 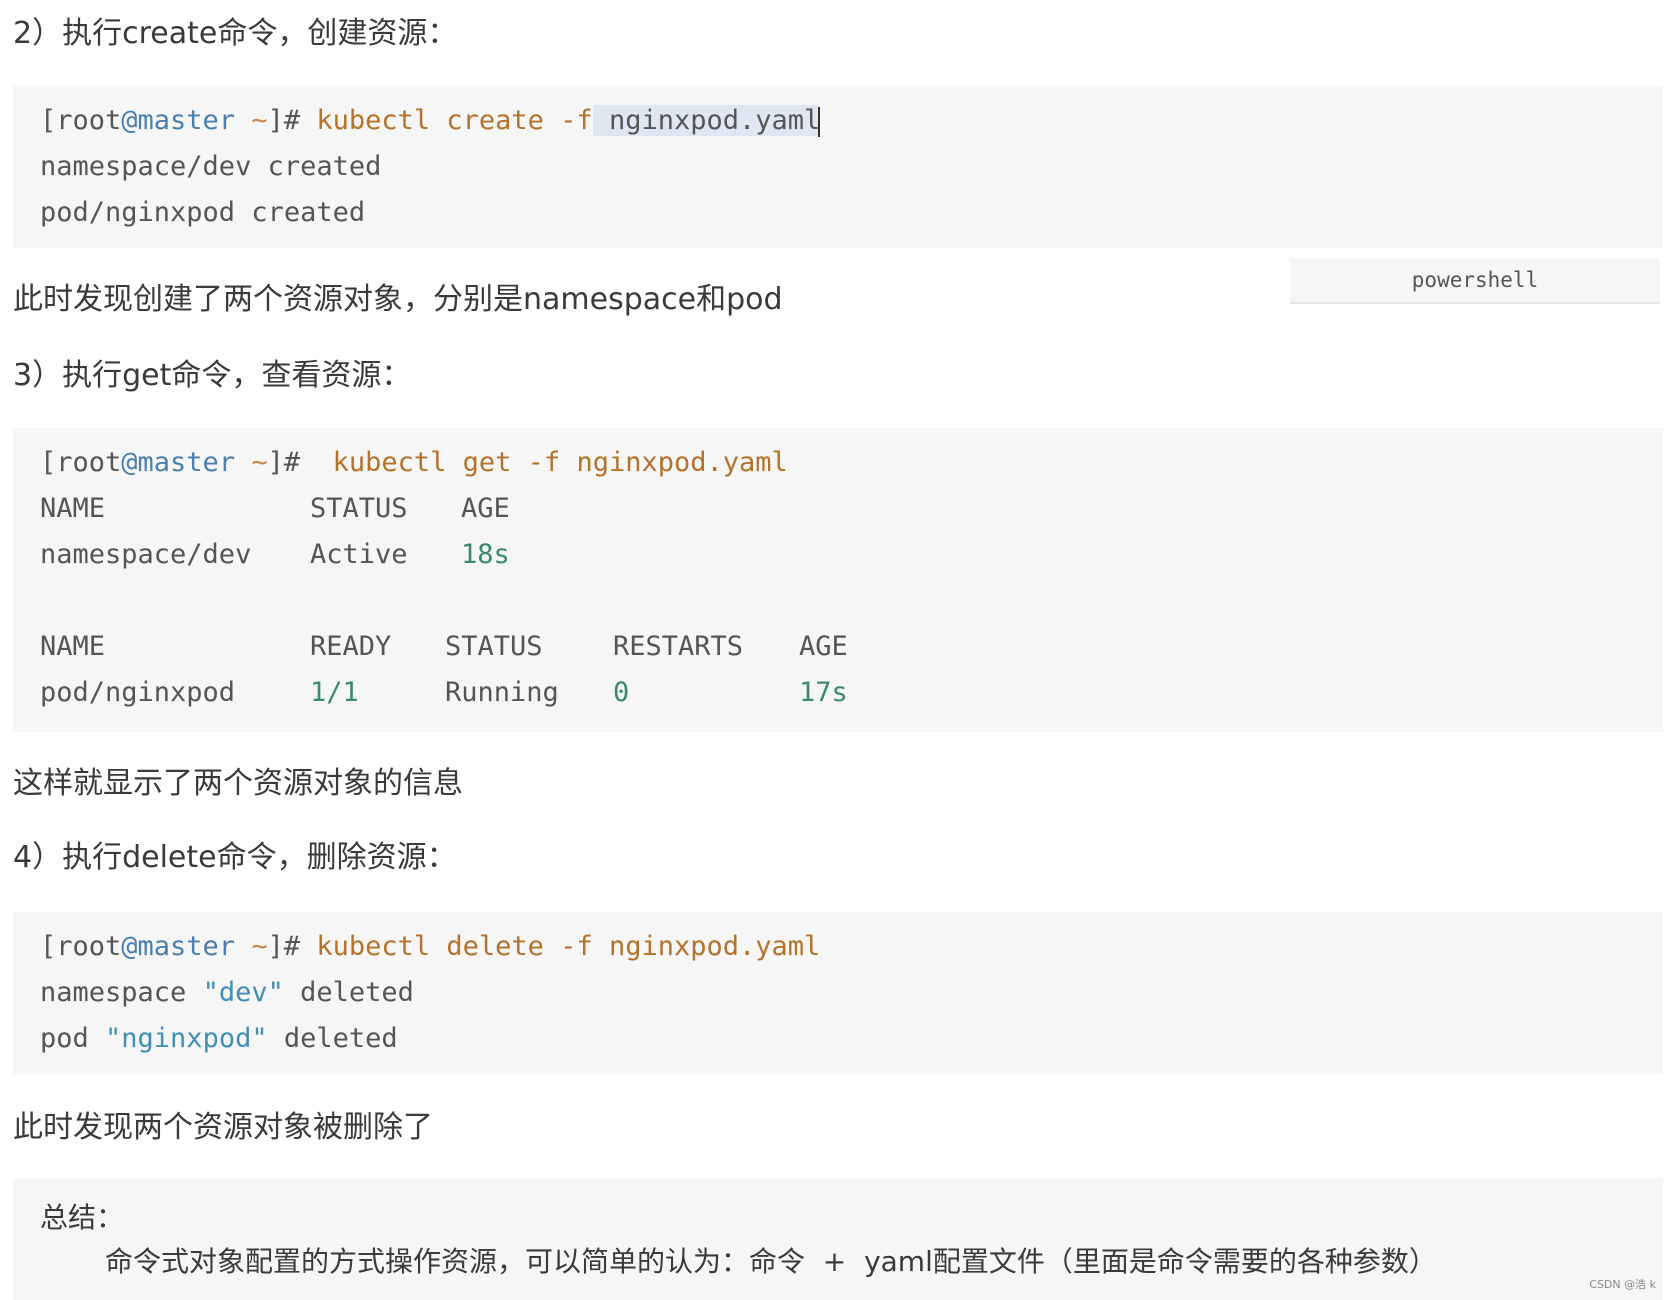 What do you see at coordinates (851, 555) in the screenshot?
I see `table-row: namespace/dev Active 18s` at bounding box center [851, 555].